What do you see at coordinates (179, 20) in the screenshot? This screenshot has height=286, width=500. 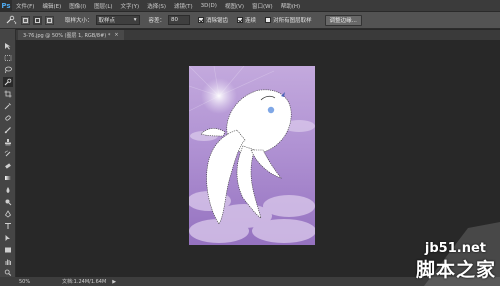 I see `tolerance-input: 80` at bounding box center [179, 20].